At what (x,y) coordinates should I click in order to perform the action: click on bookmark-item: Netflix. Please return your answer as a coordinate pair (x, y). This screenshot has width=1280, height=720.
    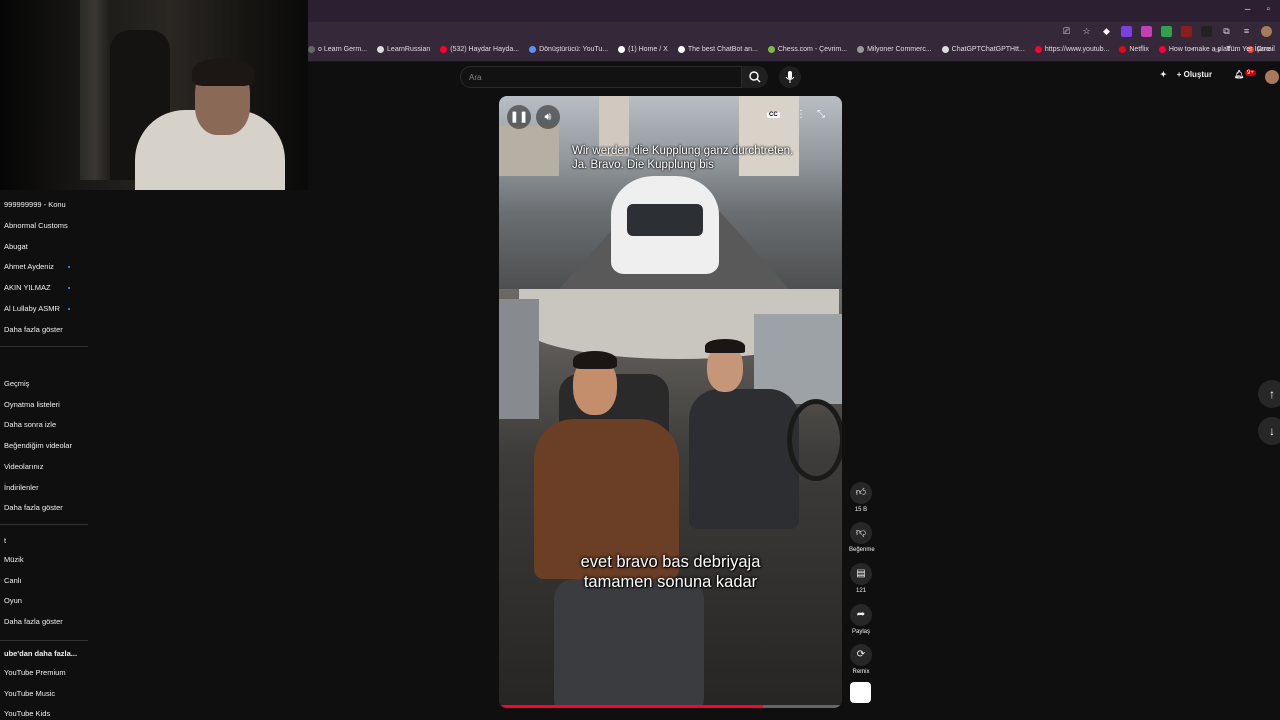
    Looking at the image, I should click on (1134, 49).